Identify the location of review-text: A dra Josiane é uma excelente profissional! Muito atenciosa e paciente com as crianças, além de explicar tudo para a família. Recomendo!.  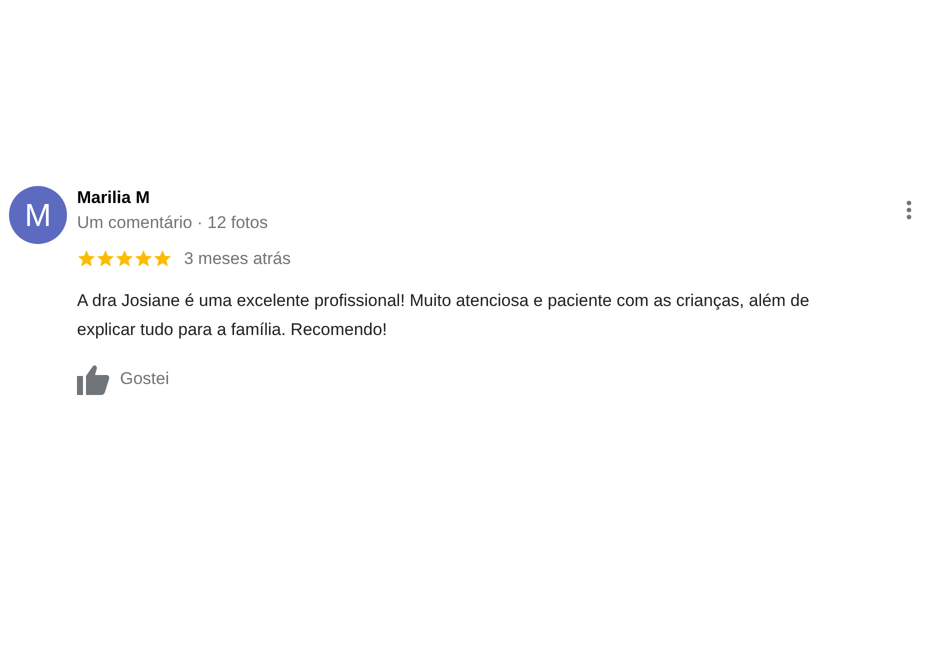
(443, 315).